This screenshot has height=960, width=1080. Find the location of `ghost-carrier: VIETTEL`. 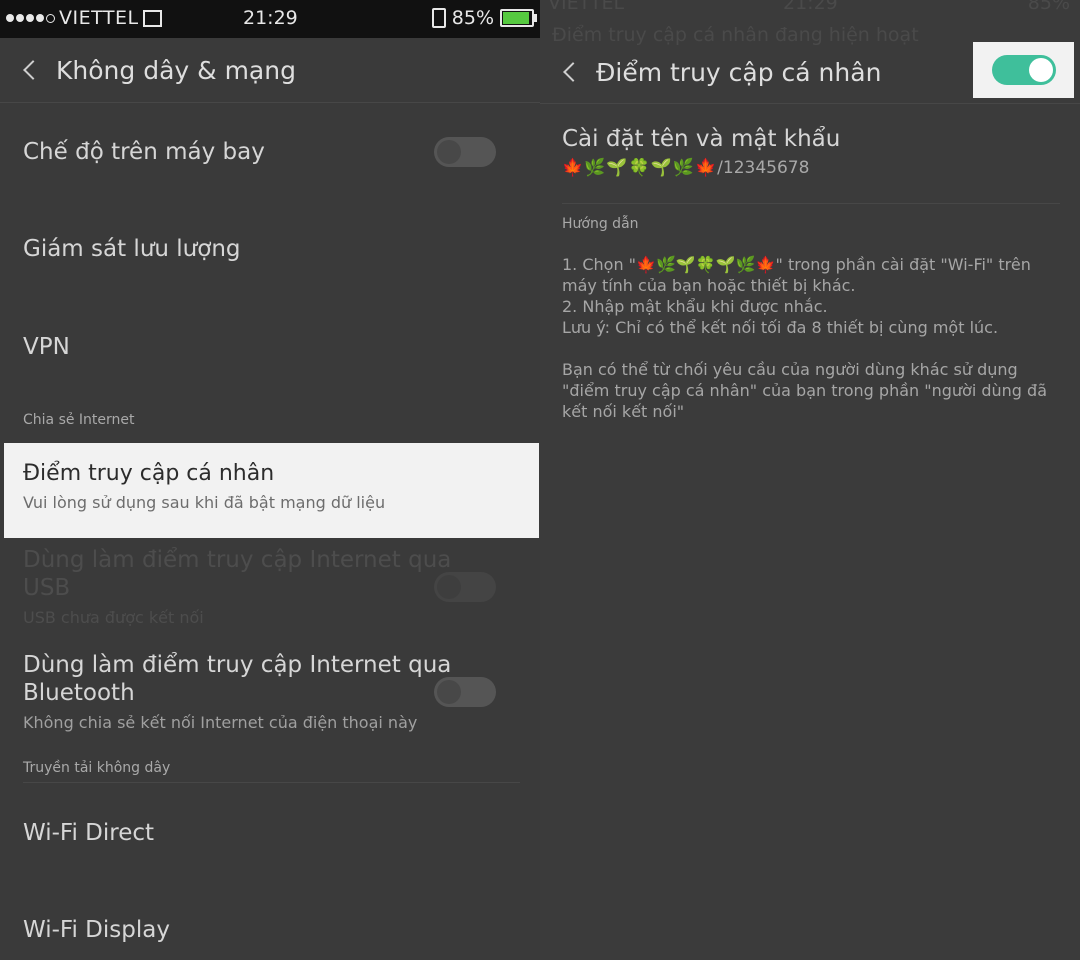

ghost-carrier: VIETTEL is located at coordinates (586, 7).